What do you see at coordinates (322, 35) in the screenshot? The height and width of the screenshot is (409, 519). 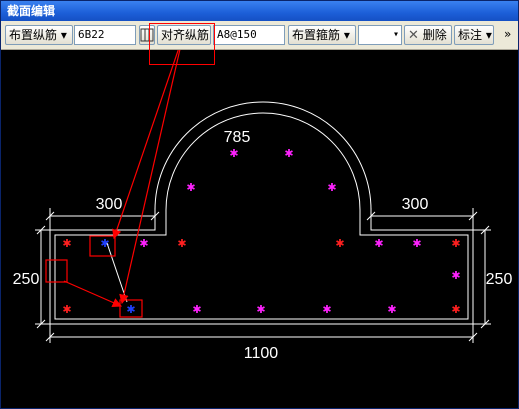 I see `place-stirrup-dropdown: 布置箍筋 ▾` at bounding box center [322, 35].